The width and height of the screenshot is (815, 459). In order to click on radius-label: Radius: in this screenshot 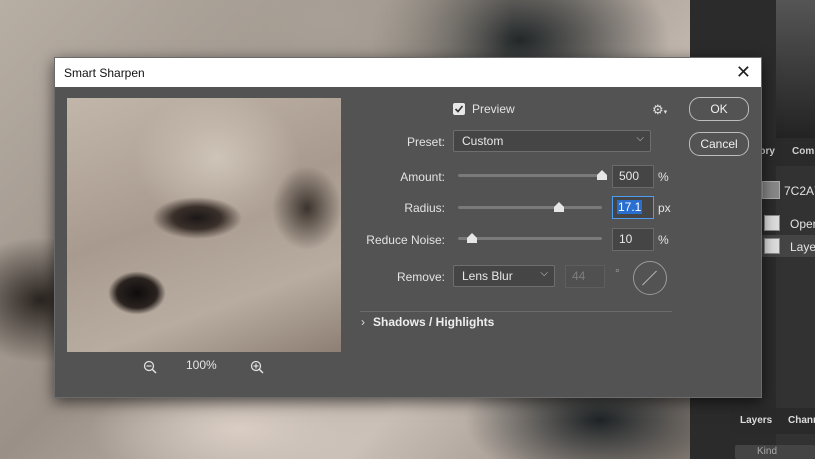, I will do `click(424, 208)`.